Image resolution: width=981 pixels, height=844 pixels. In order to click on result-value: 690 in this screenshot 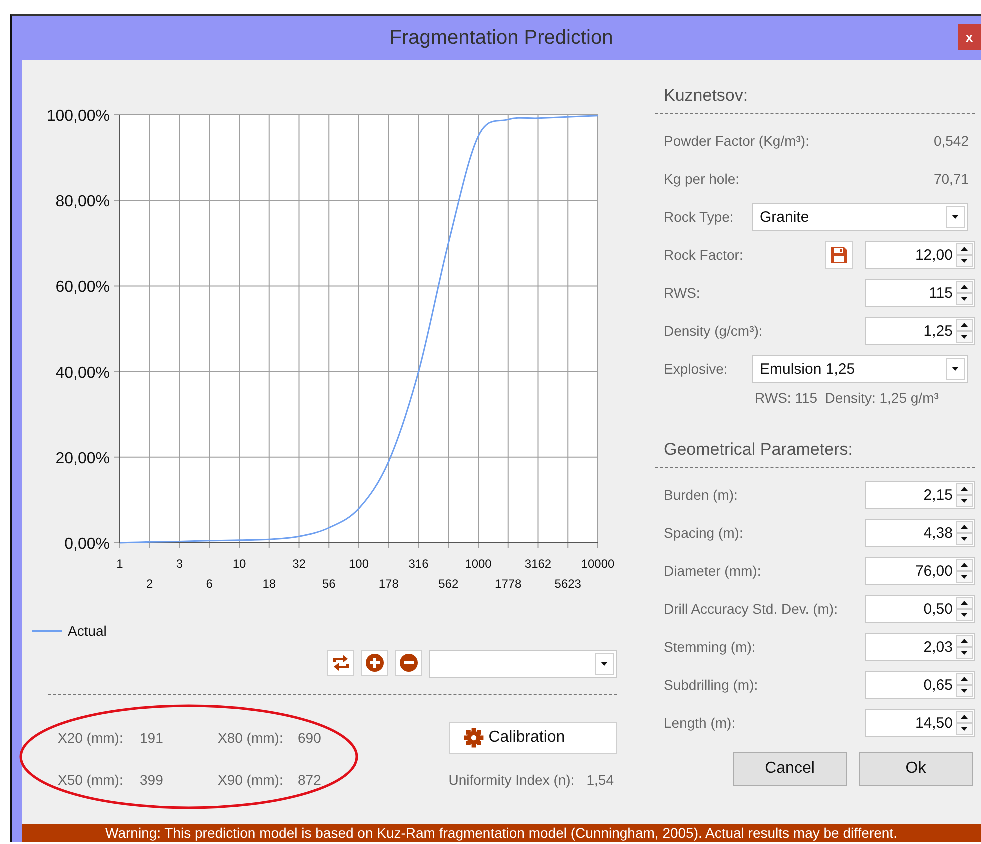, I will do `click(310, 738)`.